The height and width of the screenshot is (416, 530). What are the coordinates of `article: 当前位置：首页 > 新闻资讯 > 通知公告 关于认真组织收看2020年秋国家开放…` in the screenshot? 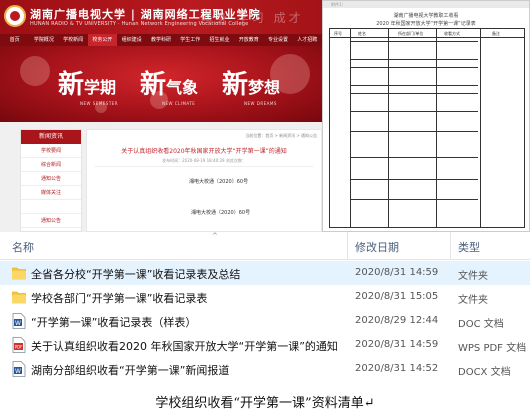 It's located at (204, 180).